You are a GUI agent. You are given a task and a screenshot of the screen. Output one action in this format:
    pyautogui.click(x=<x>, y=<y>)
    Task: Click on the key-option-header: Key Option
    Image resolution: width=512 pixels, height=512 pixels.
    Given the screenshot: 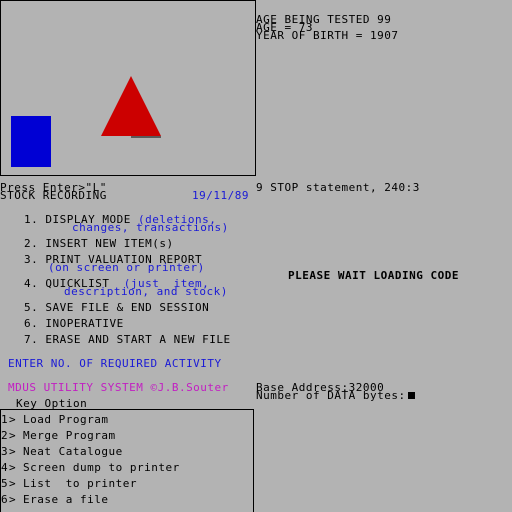 What is the action you would take?
    pyautogui.click(x=52, y=403)
    